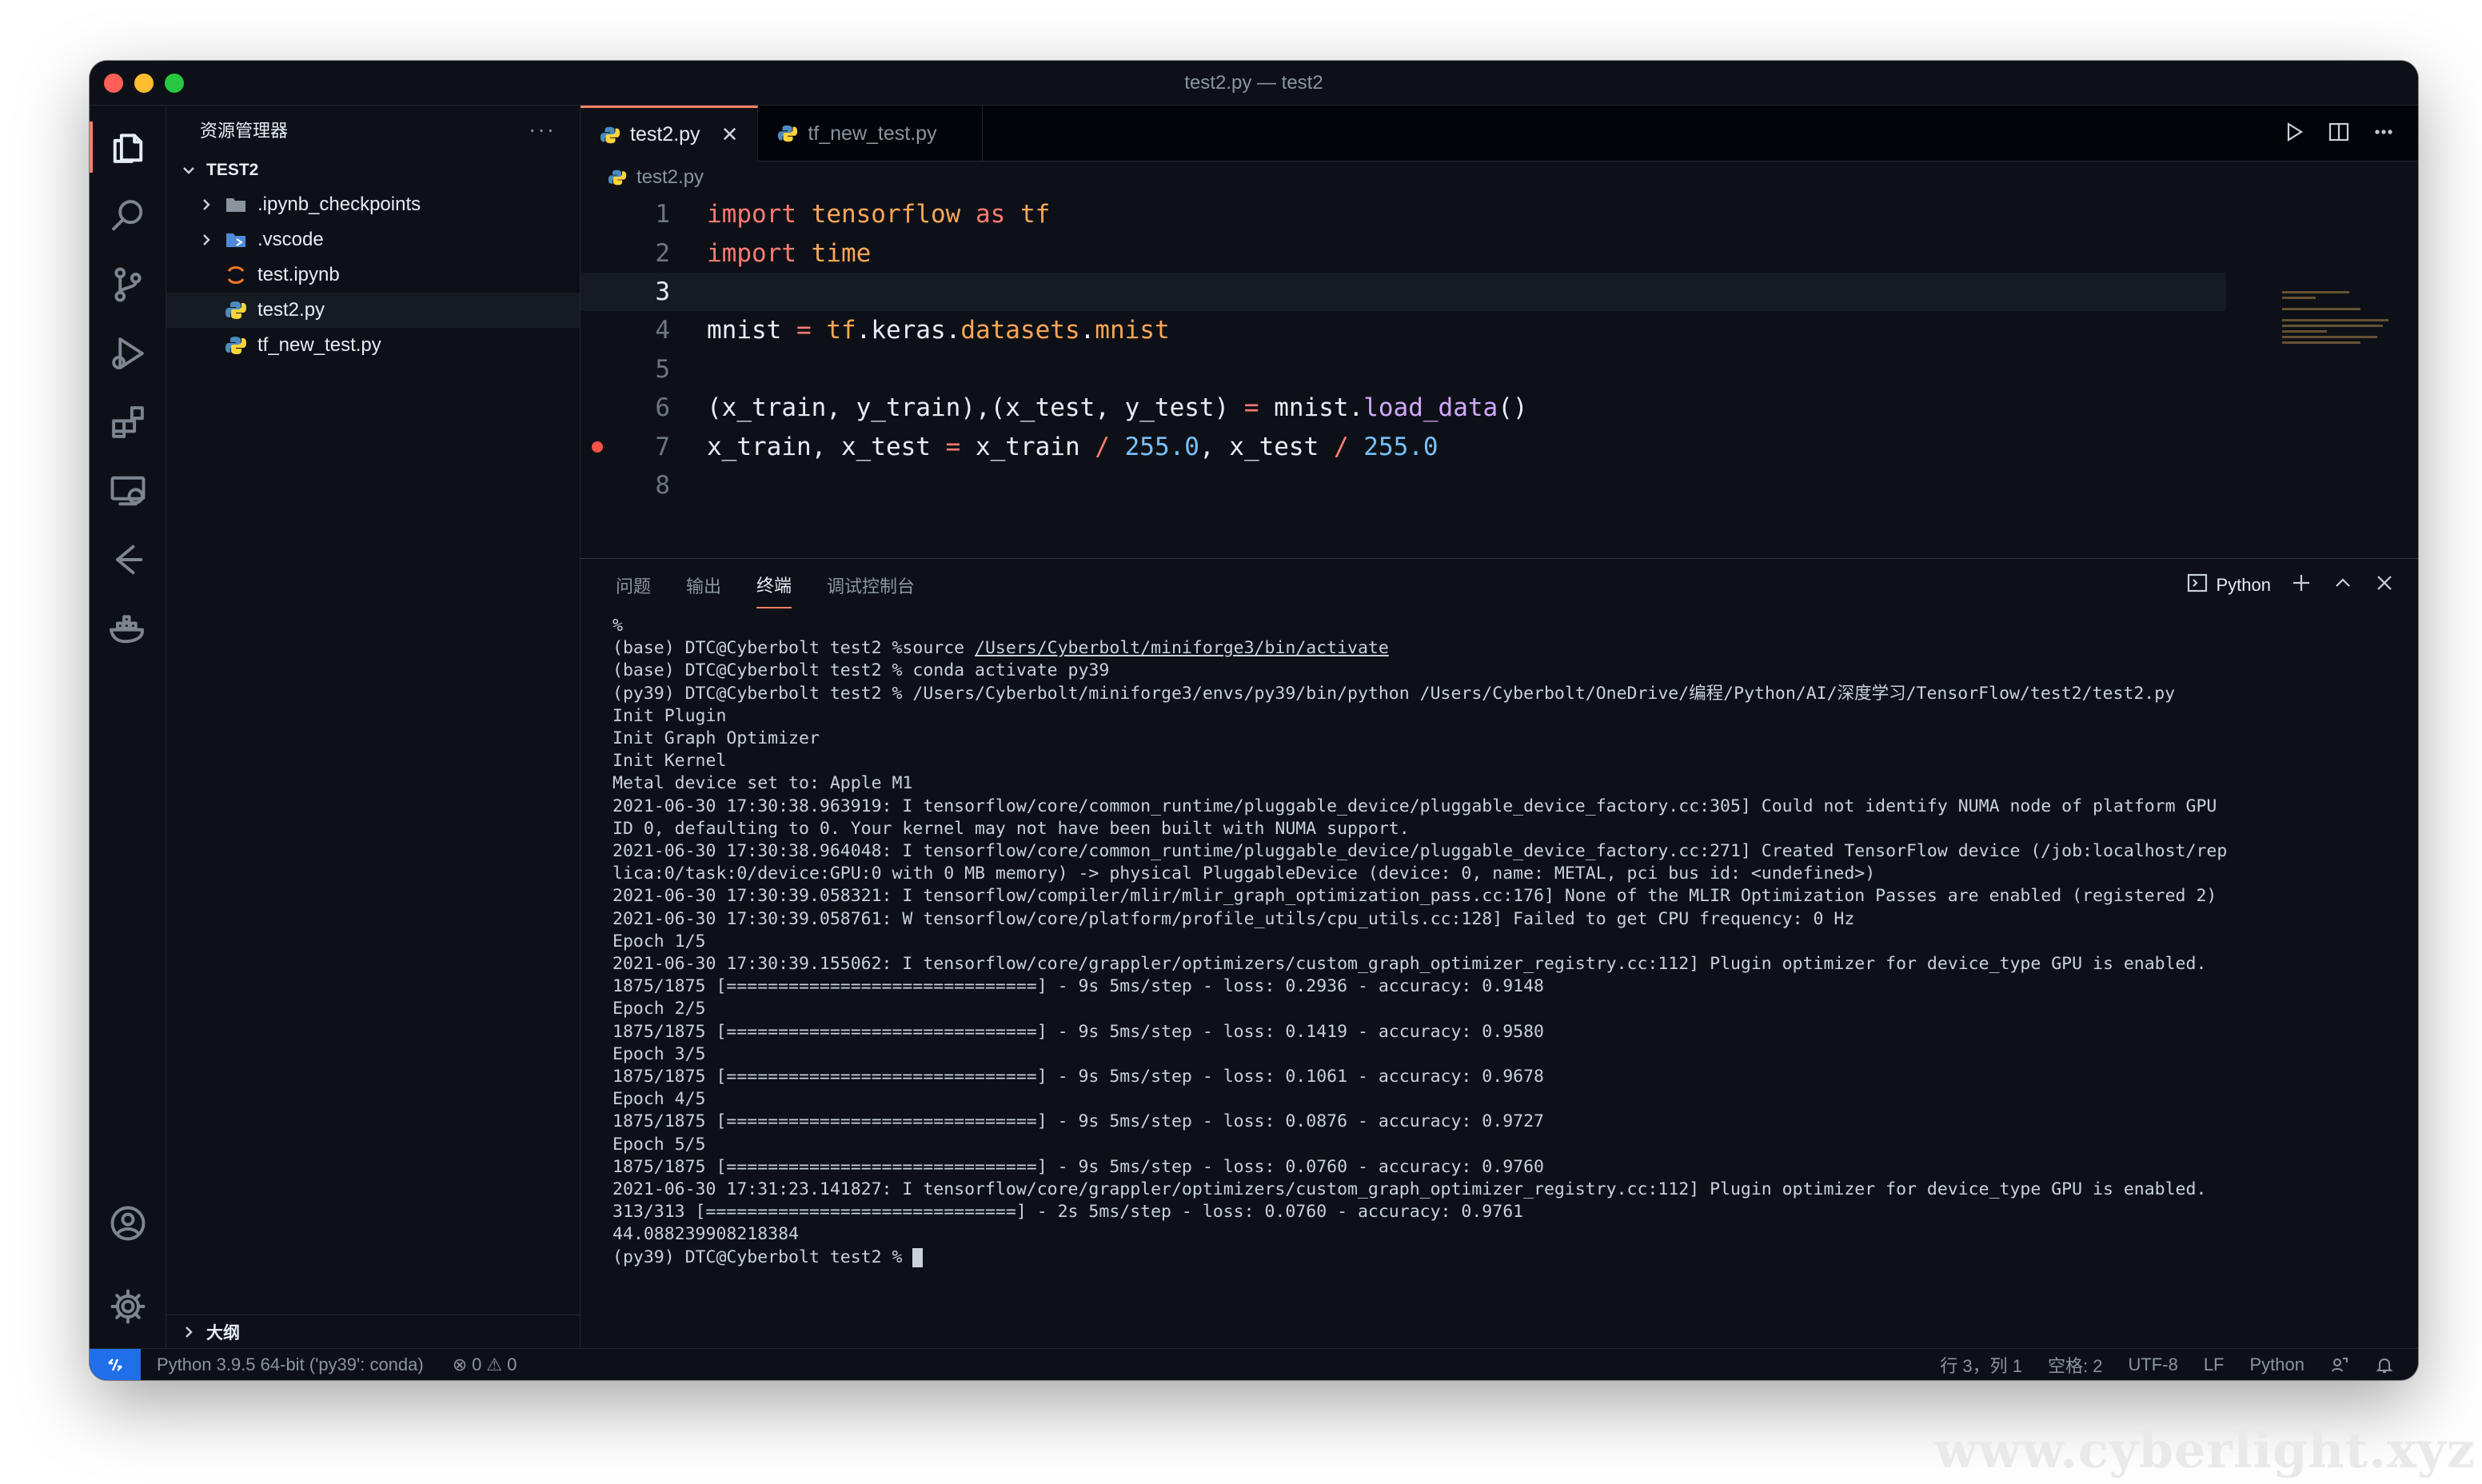 The width and height of the screenshot is (2482, 1484). I want to click on notifications-bell-icon, so click(2384, 1364).